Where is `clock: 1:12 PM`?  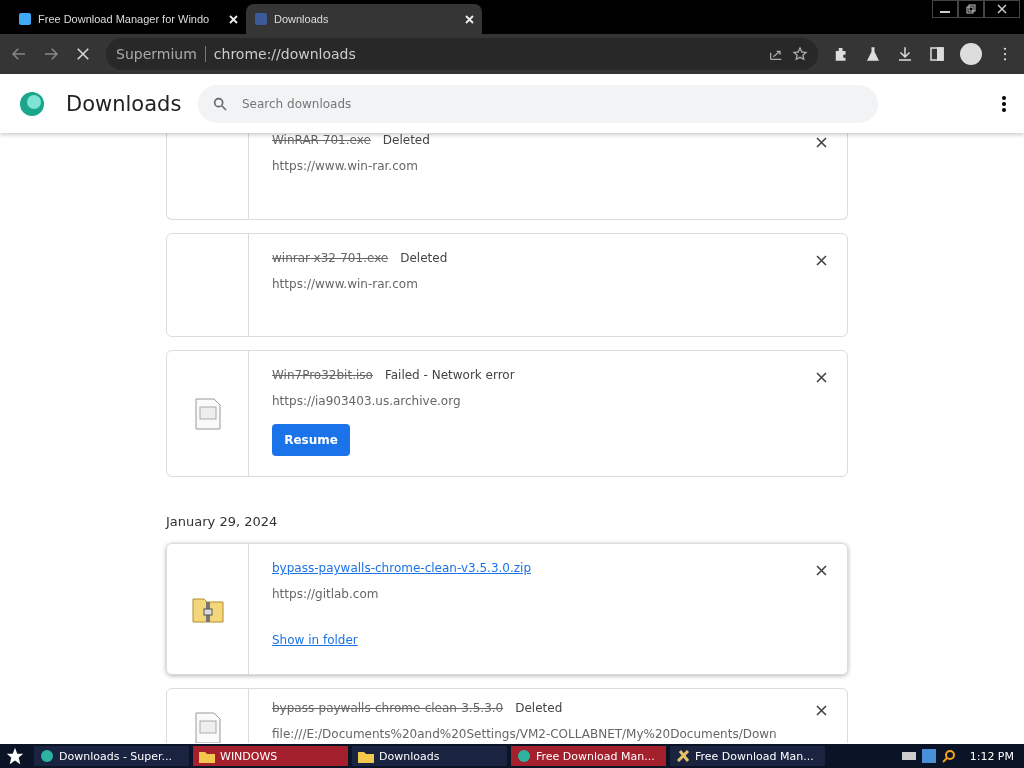
clock: 1:12 PM is located at coordinates (991, 756).